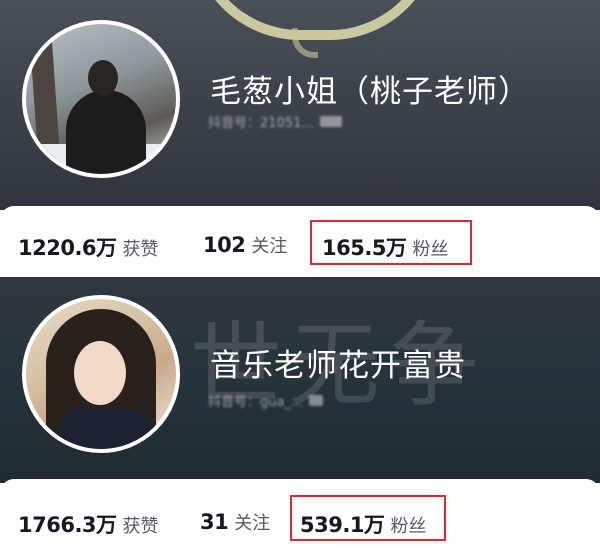 This screenshot has height=554, width=600. I want to click on following-count: 31, so click(214, 522).